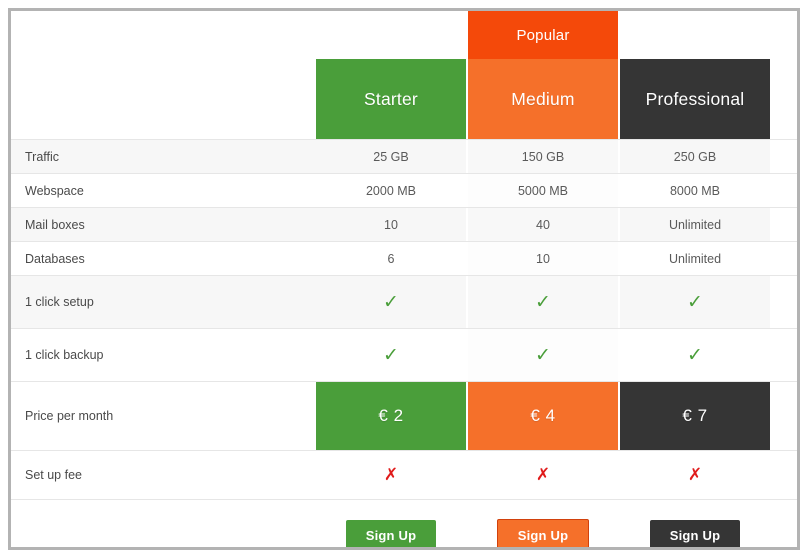  I want to click on signup-button-starter: Sign Up, so click(391, 533).